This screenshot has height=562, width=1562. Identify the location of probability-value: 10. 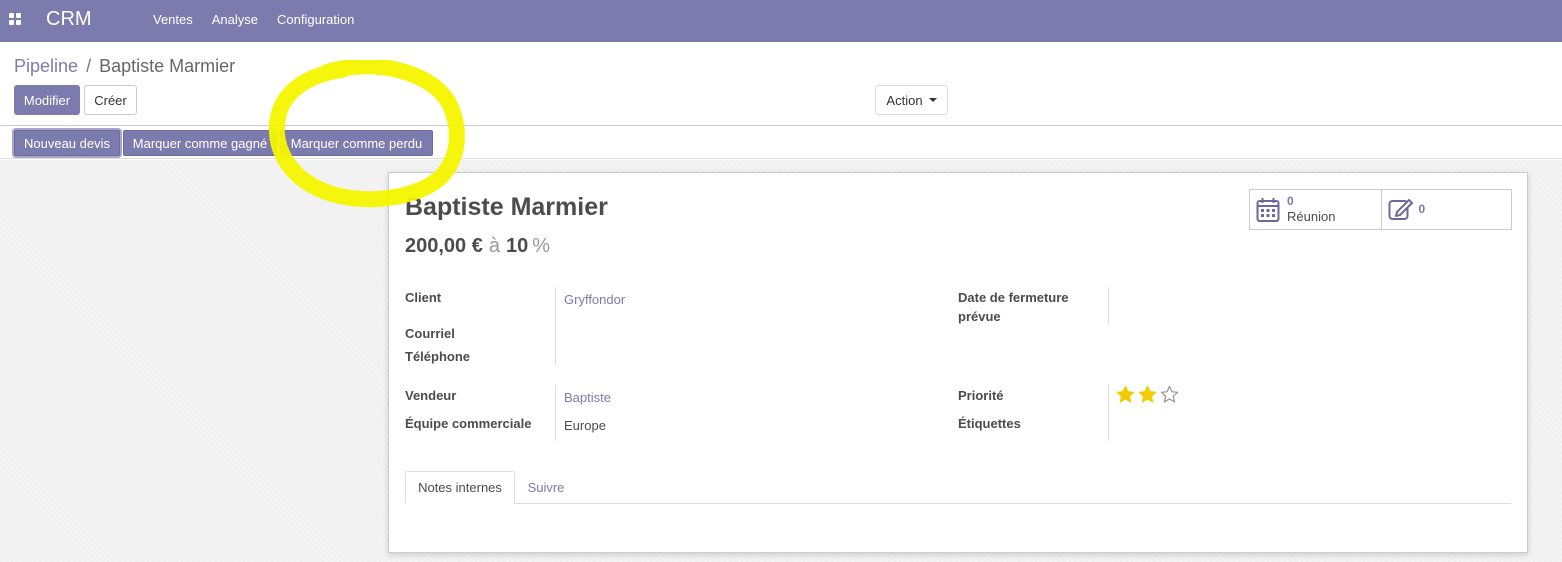
(517, 246).